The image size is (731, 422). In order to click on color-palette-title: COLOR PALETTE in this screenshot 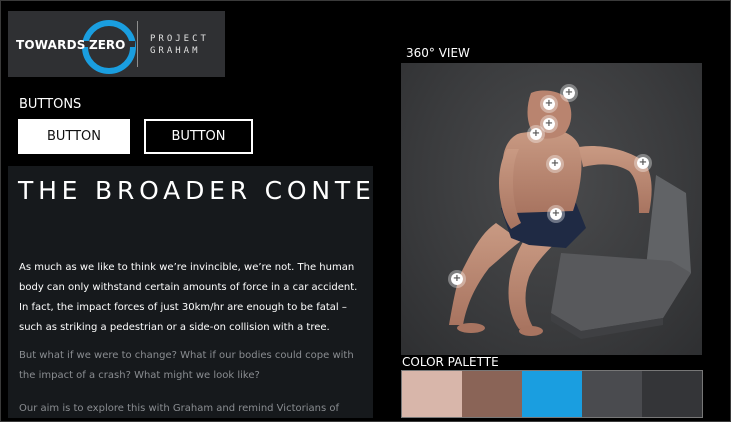, I will do `click(450, 362)`.